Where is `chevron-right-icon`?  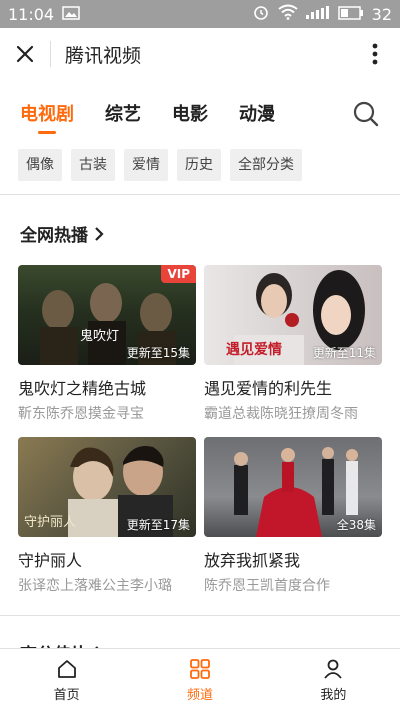 chevron-right-icon is located at coordinates (99, 233).